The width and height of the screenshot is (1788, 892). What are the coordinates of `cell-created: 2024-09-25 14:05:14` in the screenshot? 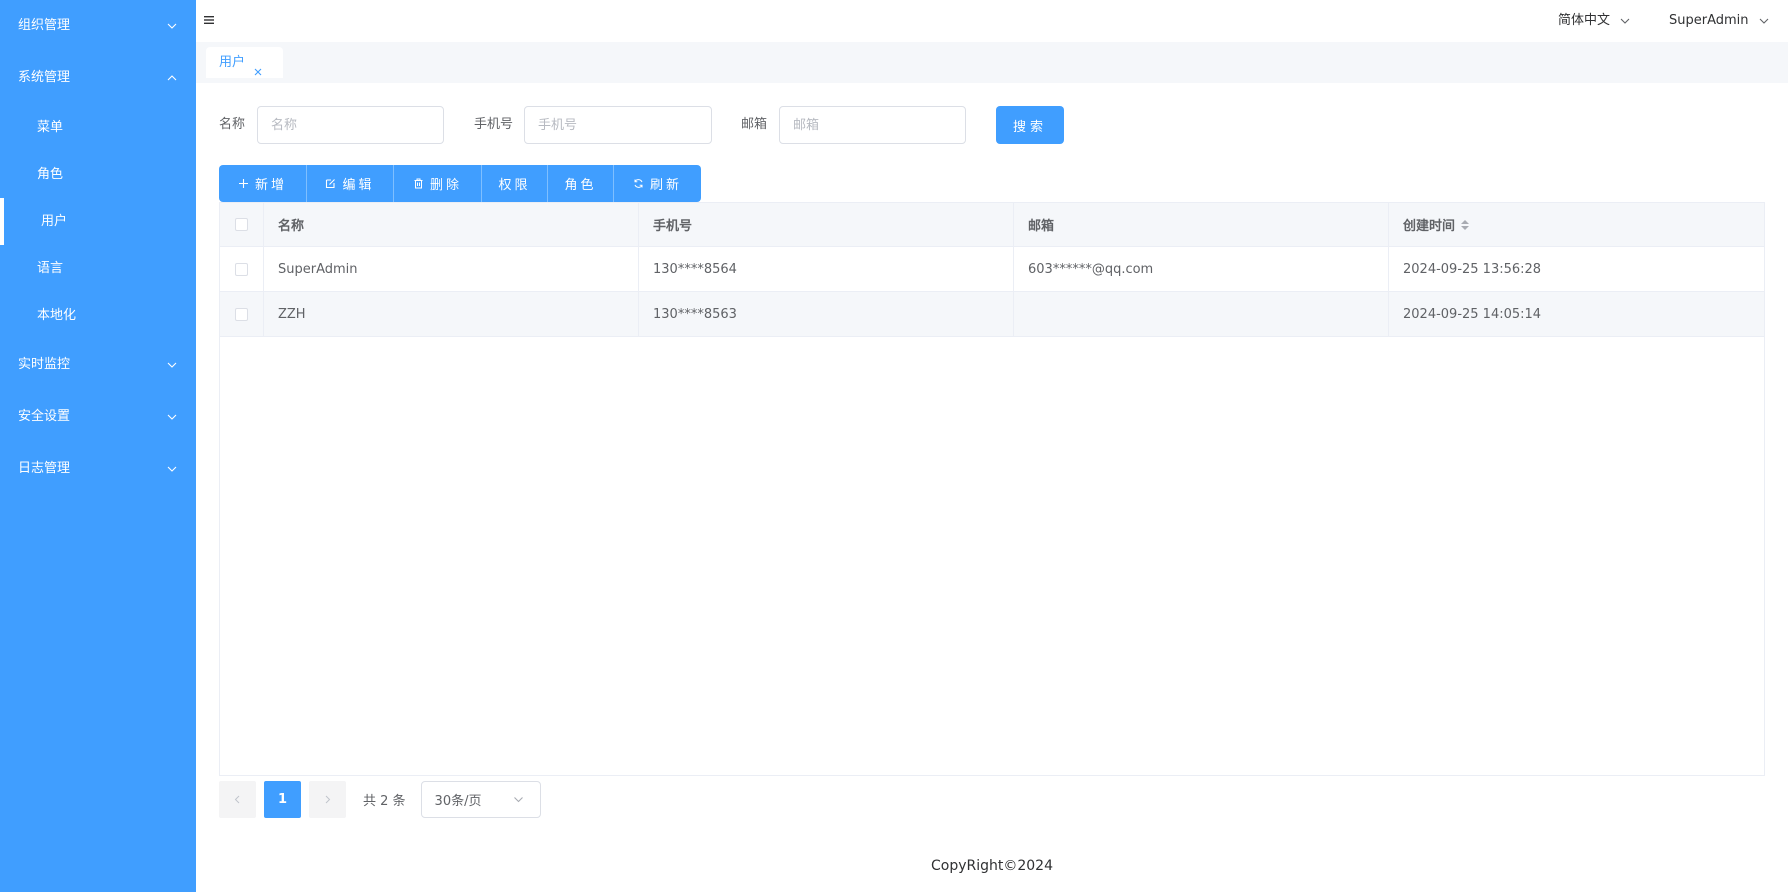 It's located at (1472, 314).